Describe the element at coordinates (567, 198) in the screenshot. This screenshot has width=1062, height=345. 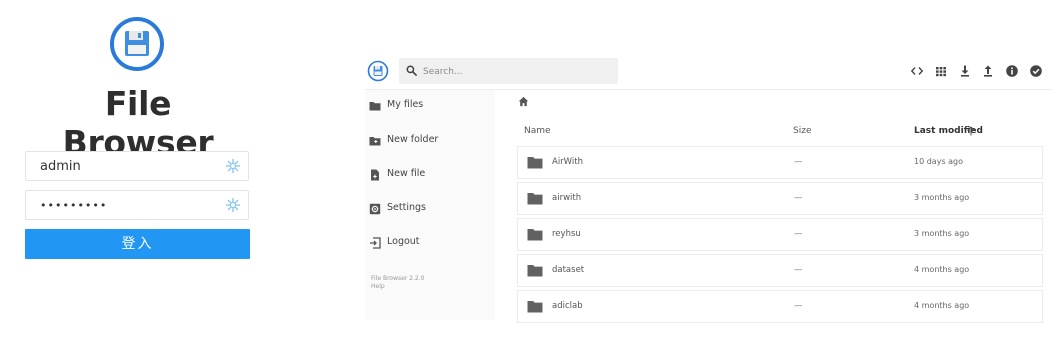
I see `file-name: airwith` at that location.